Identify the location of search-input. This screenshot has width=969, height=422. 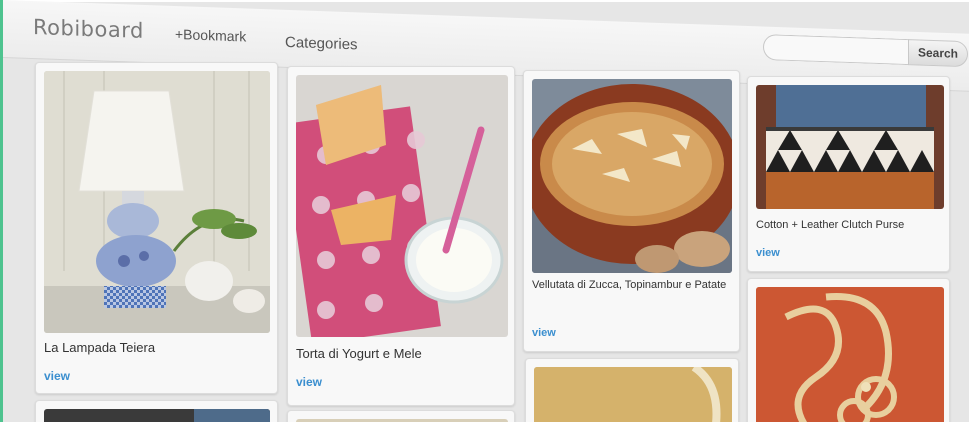
(836, 50).